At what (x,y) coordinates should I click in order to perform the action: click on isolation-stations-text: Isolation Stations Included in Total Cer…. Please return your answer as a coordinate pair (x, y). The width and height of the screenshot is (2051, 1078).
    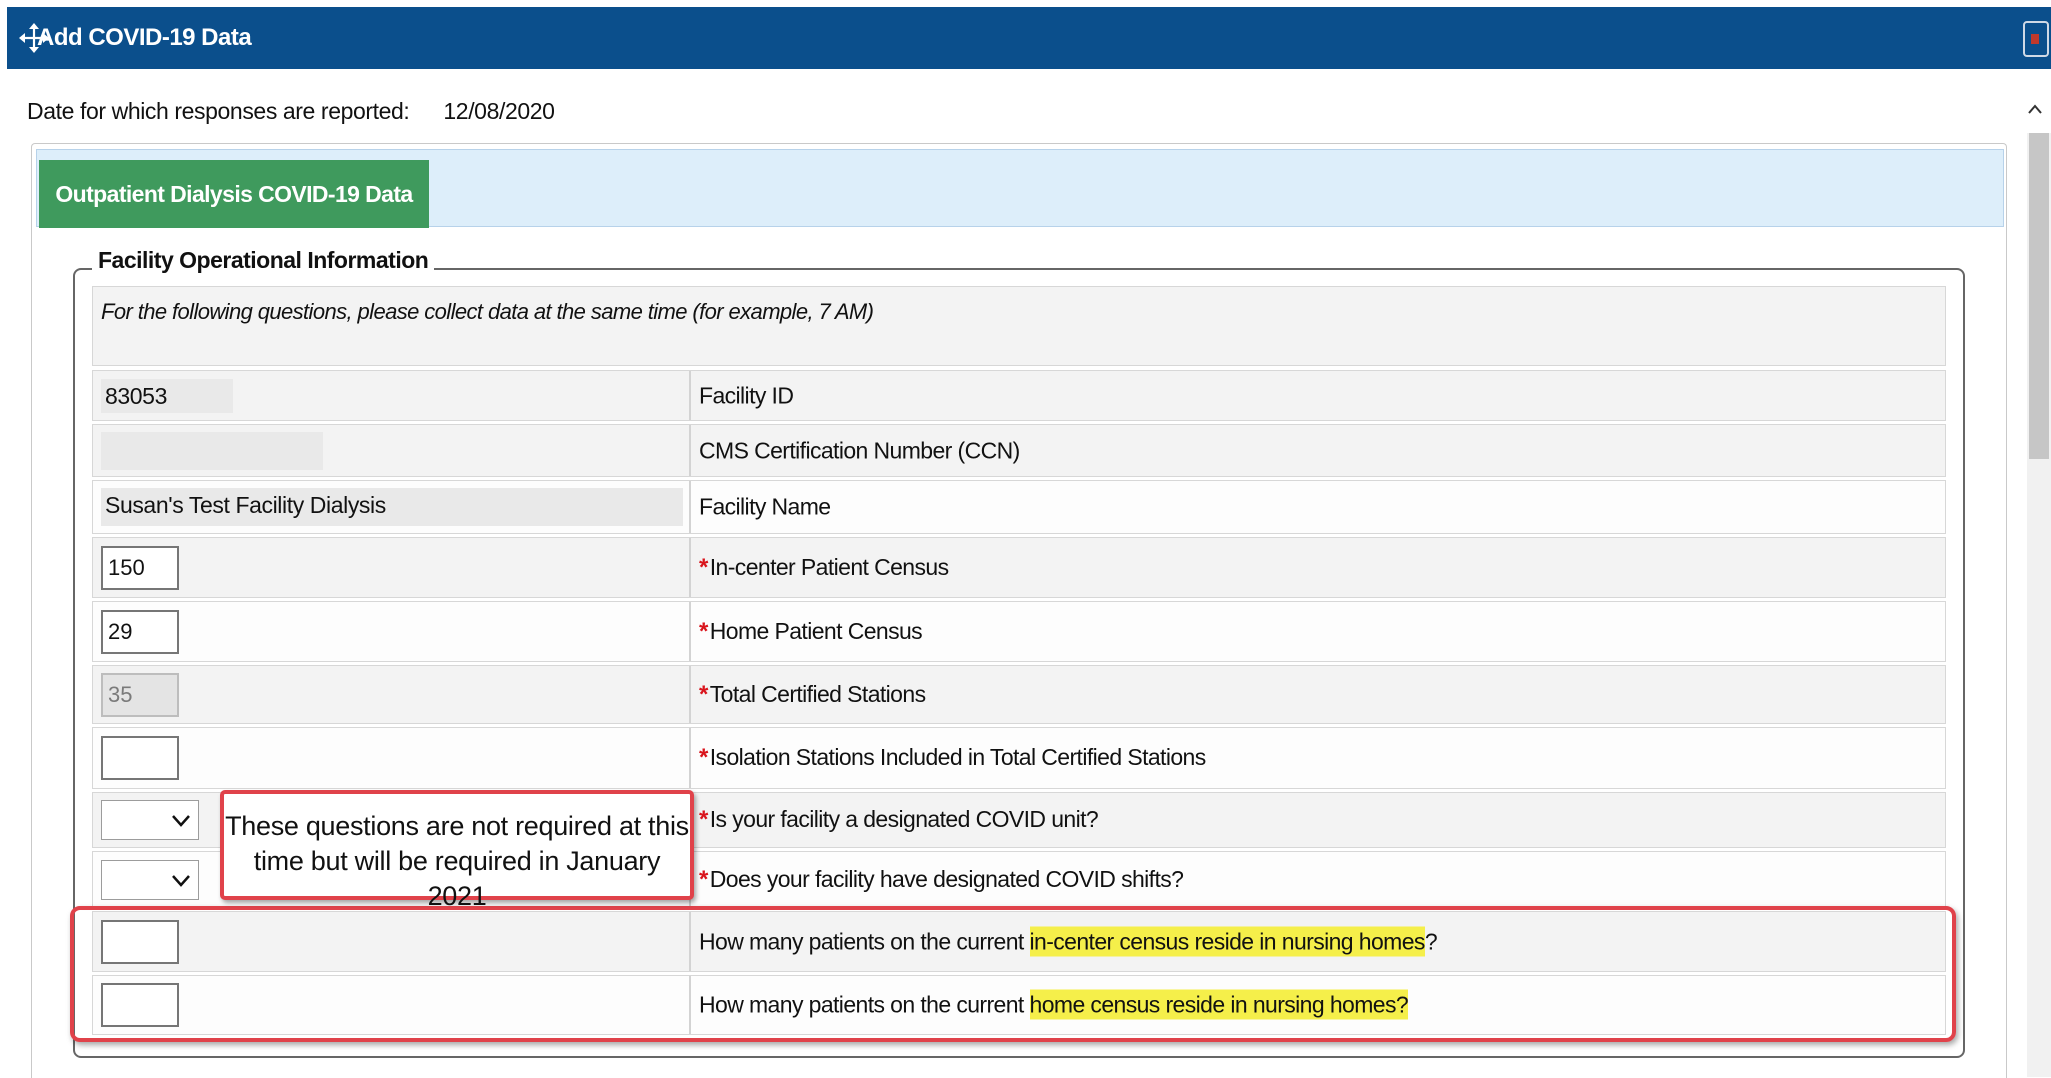
    Looking at the image, I should click on (957, 757).